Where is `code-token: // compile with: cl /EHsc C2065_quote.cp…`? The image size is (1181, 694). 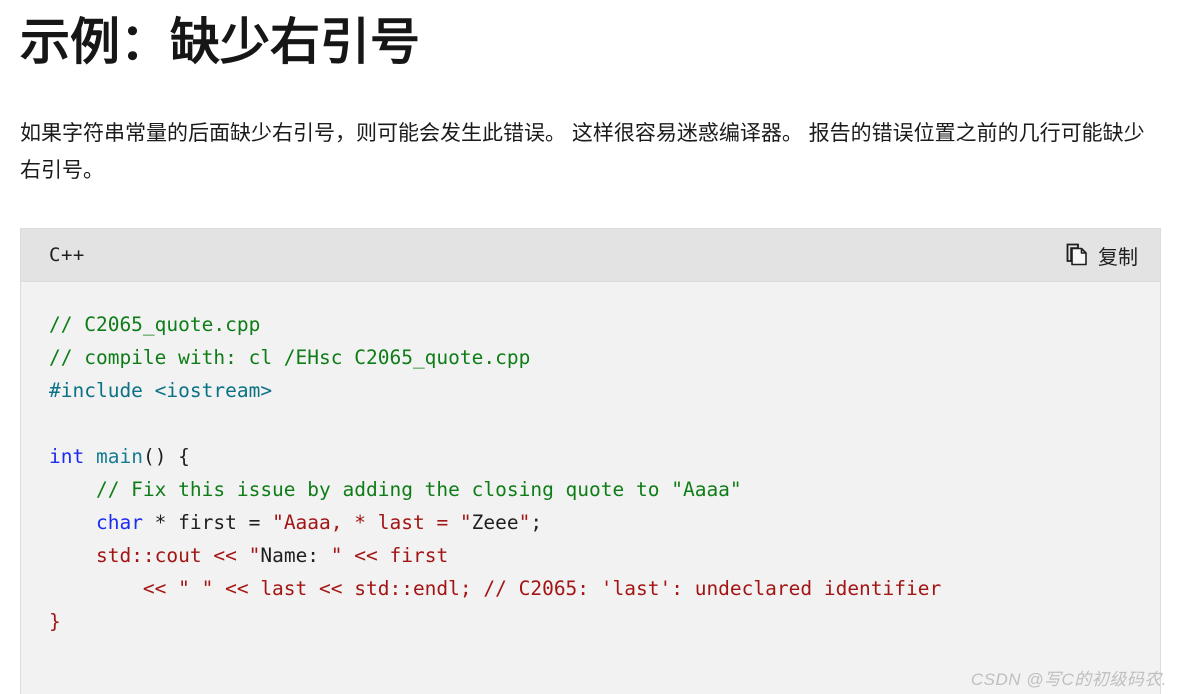
code-token: // compile with: cl /EHsc C2065_quote.cp… is located at coordinates (290, 357).